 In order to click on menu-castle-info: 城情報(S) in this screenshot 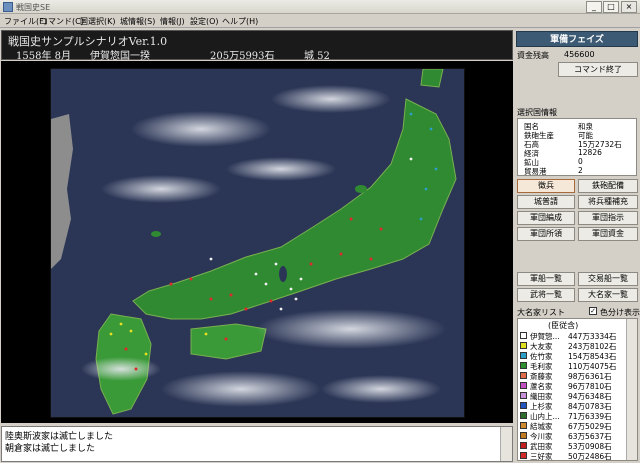, I will do `click(137, 21)`.